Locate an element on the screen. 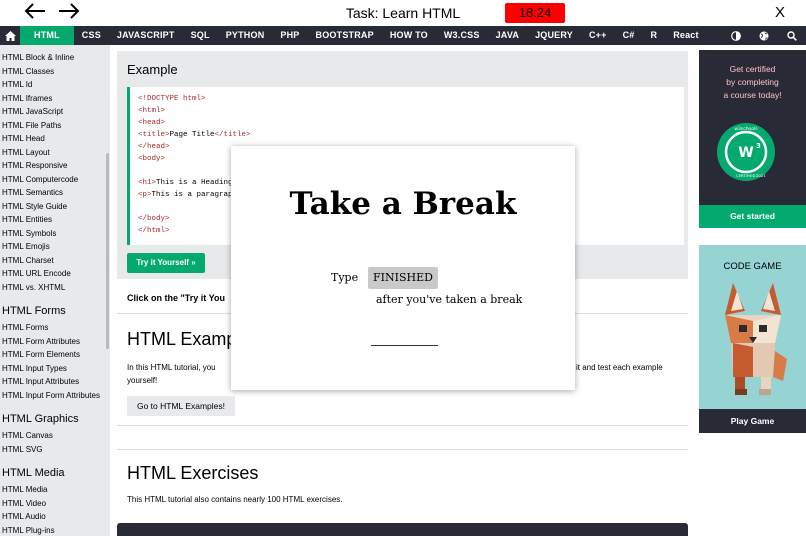 Image resolution: width=806 pixels, height=536 pixels. divider is located at coordinates (402, 449).